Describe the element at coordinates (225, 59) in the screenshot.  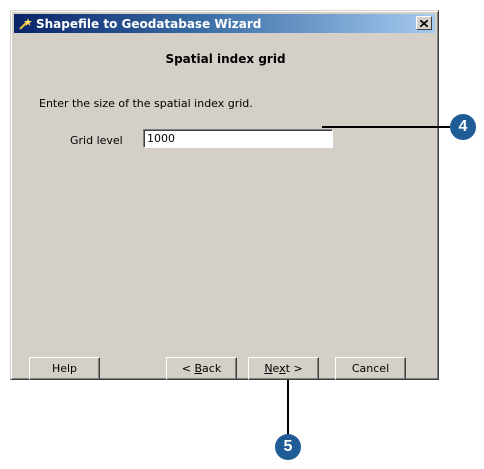
I see `page-heading: Spatial index grid` at that location.